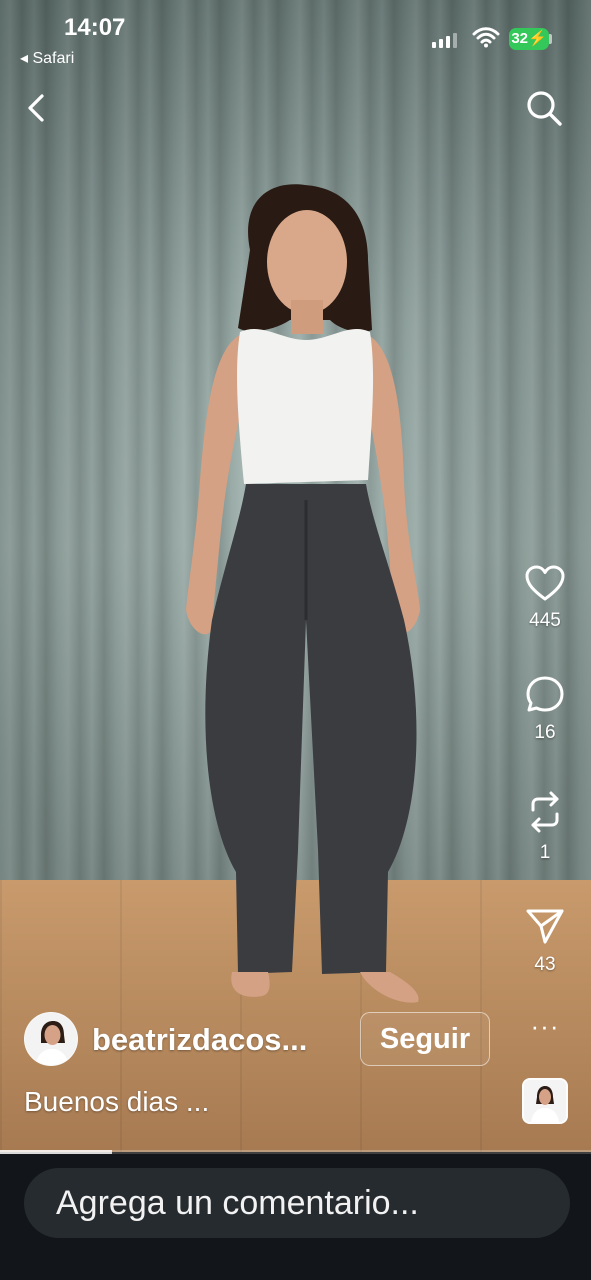  I want to click on chevron-left-icon, so click(38, 108).